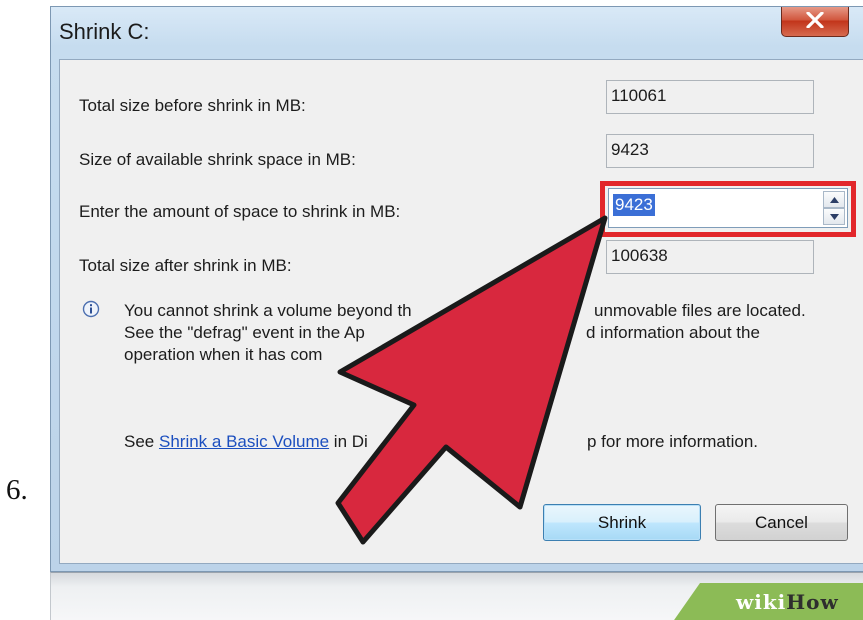  I want to click on chevron-up-icon, so click(834, 200).